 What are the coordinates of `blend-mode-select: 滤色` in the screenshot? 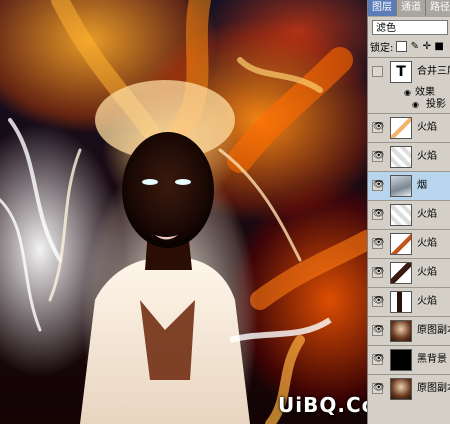 It's located at (410, 27).